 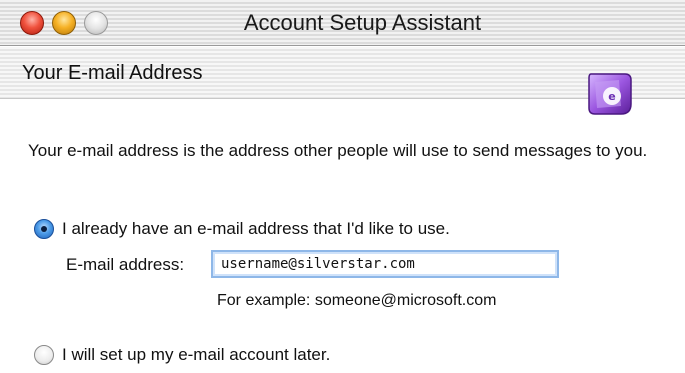 What do you see at coordinates (44, 355) in the screenshot?
I see `option-setup-later-radio` at bounding box center [44, 355].